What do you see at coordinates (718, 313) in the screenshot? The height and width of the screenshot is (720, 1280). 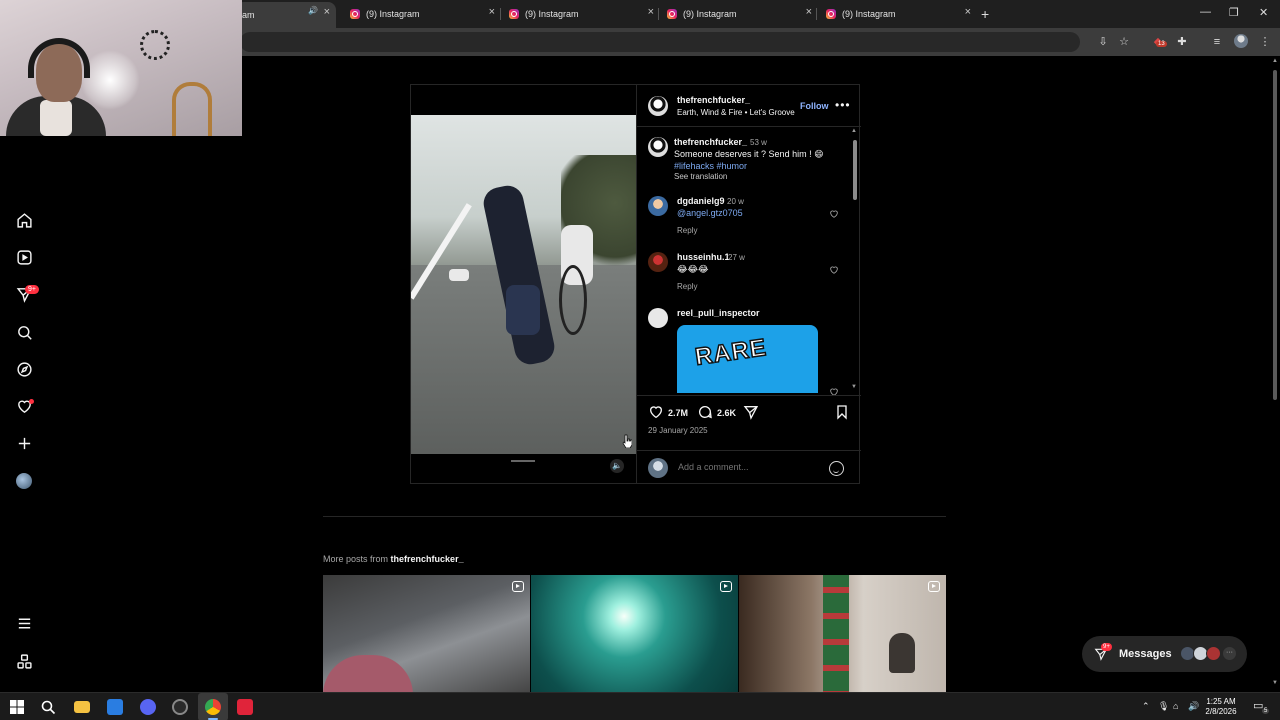 I see `comment-username: reel_pull_inspector` at bounding box center [718, 313].